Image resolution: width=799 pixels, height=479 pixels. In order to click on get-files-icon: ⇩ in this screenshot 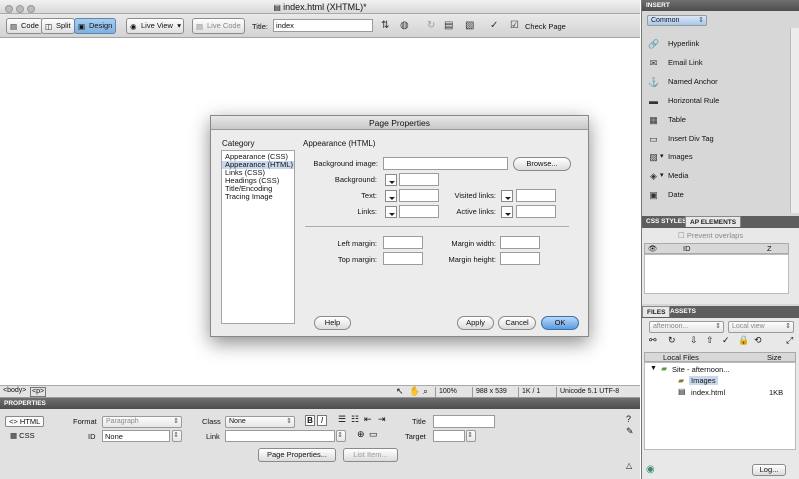, I will do `click(694, 340)`.